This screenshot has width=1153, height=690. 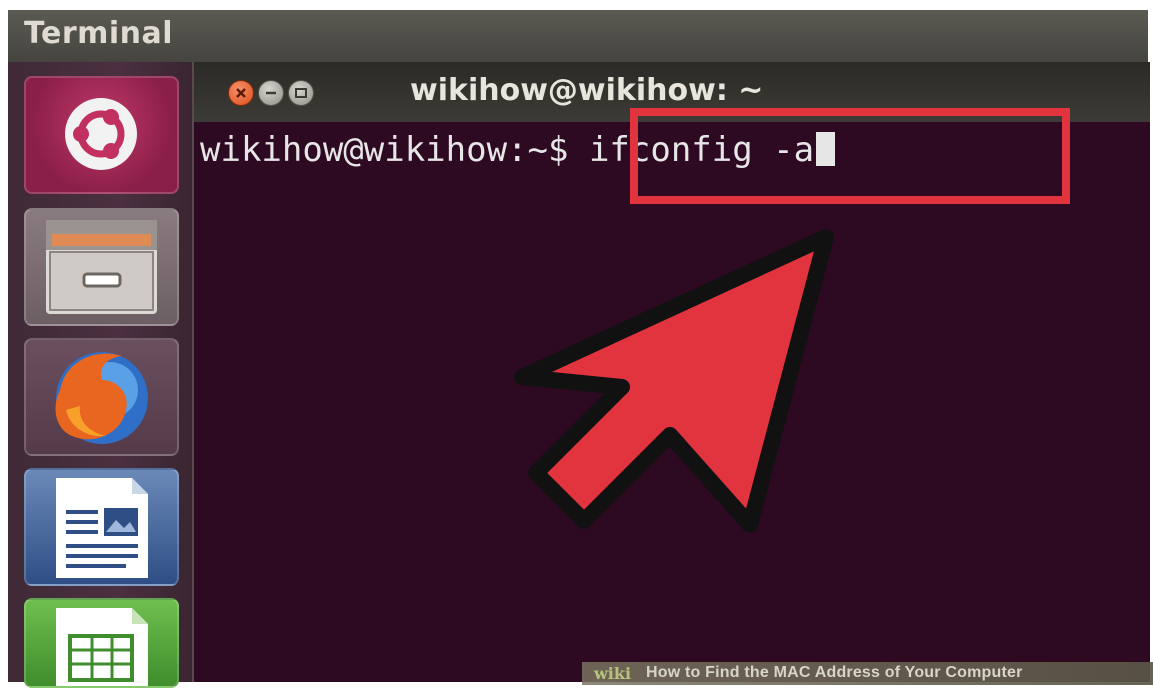 I want to click on launcher, so click(x=100, y=375).